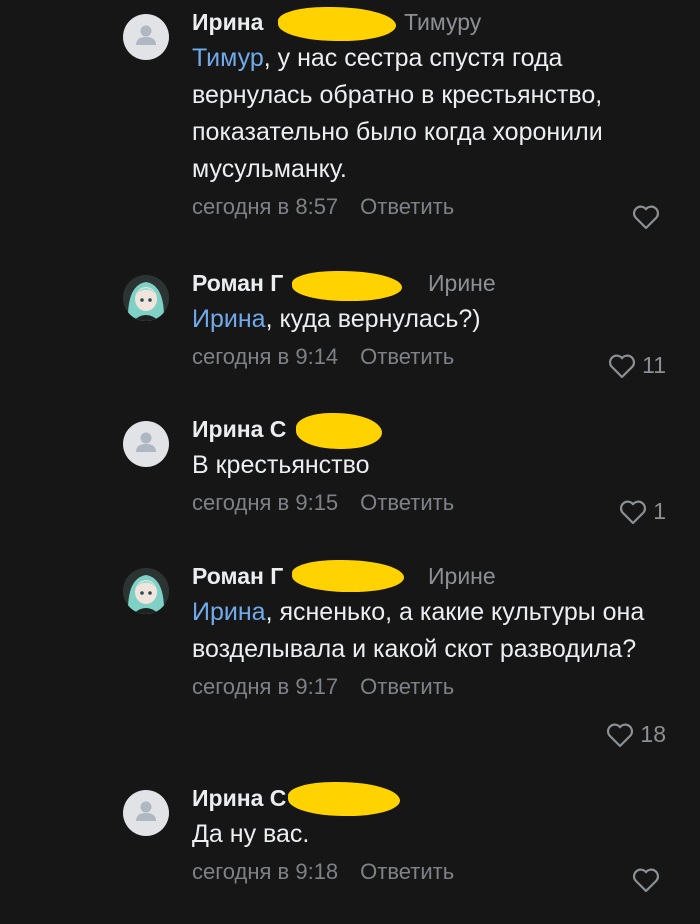 This screenshot has height=924, width=700. I want to click on comment-meta: сегодня в 9:15 Ответить, so click(431, 503).